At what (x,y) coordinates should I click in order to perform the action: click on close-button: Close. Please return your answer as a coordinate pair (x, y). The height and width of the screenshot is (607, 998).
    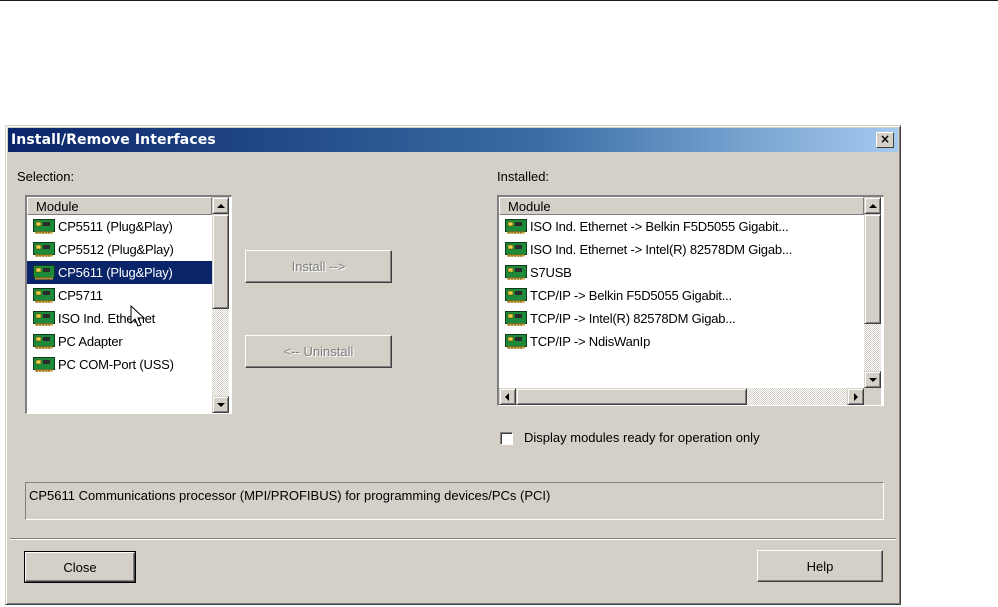
    Looking at the image, I should click on (80, 567).